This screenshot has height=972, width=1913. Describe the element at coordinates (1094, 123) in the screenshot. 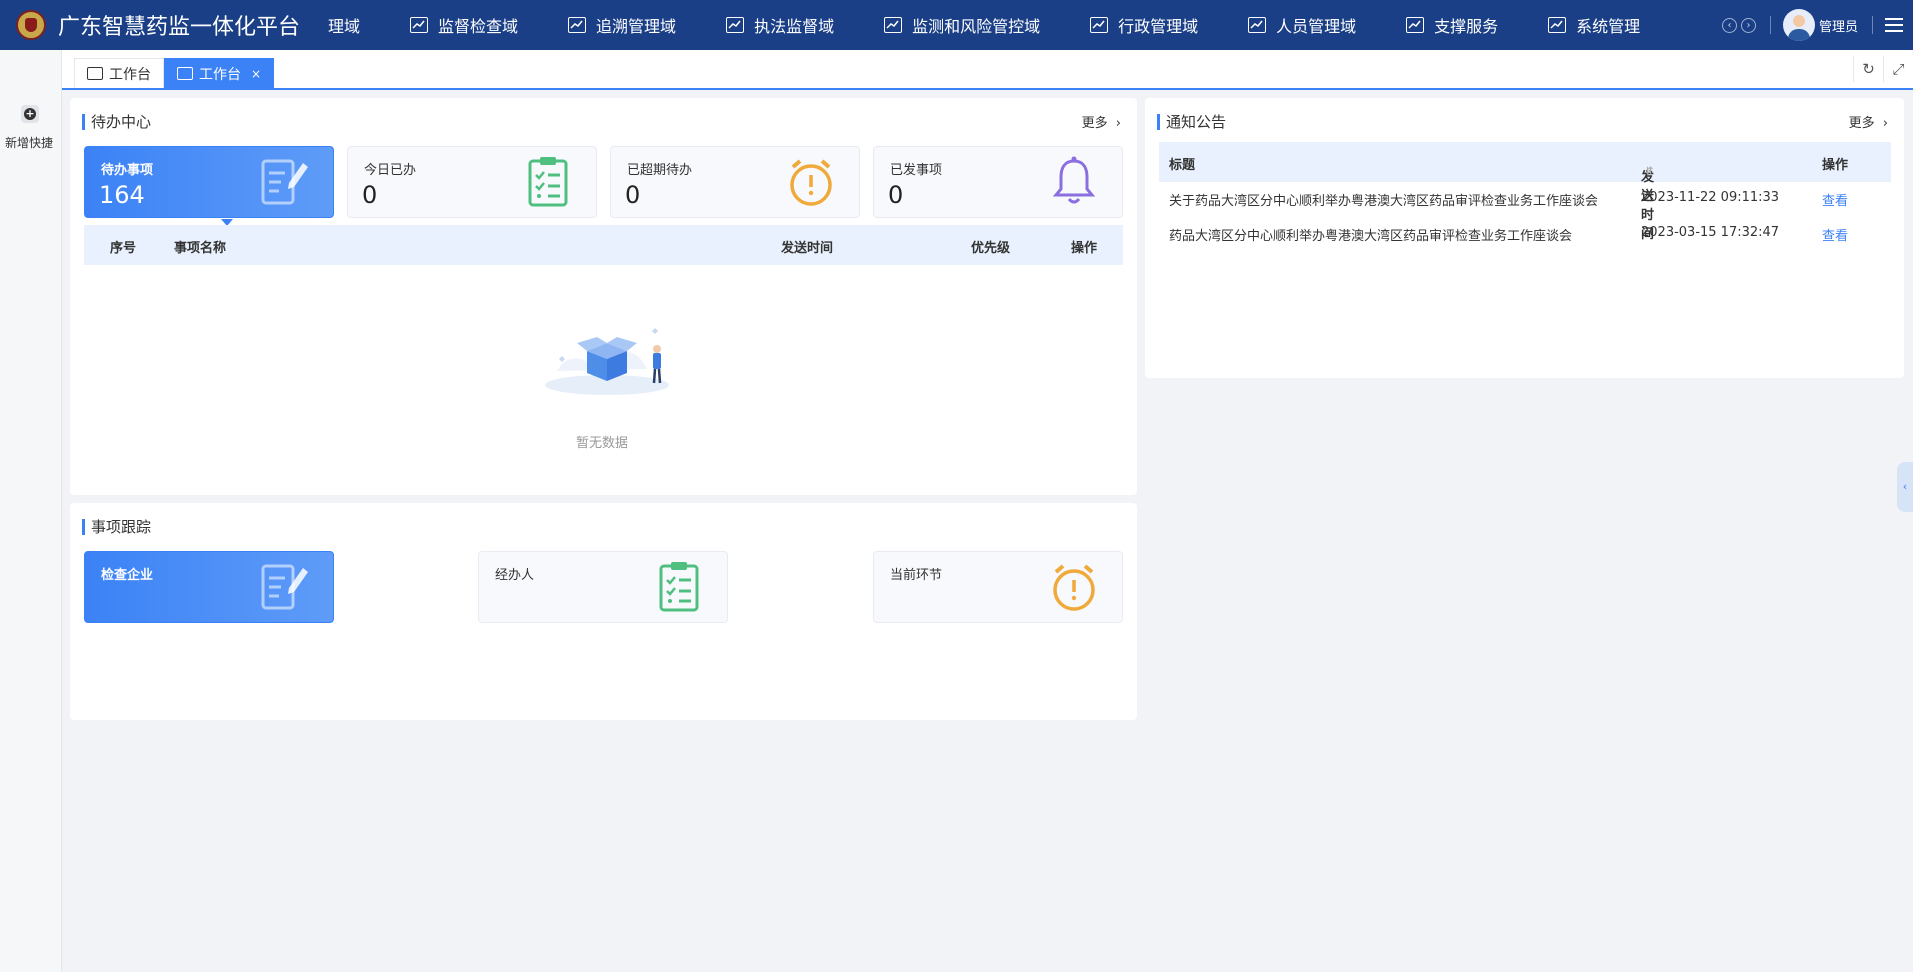

I see `more-label: 更多` at that location.